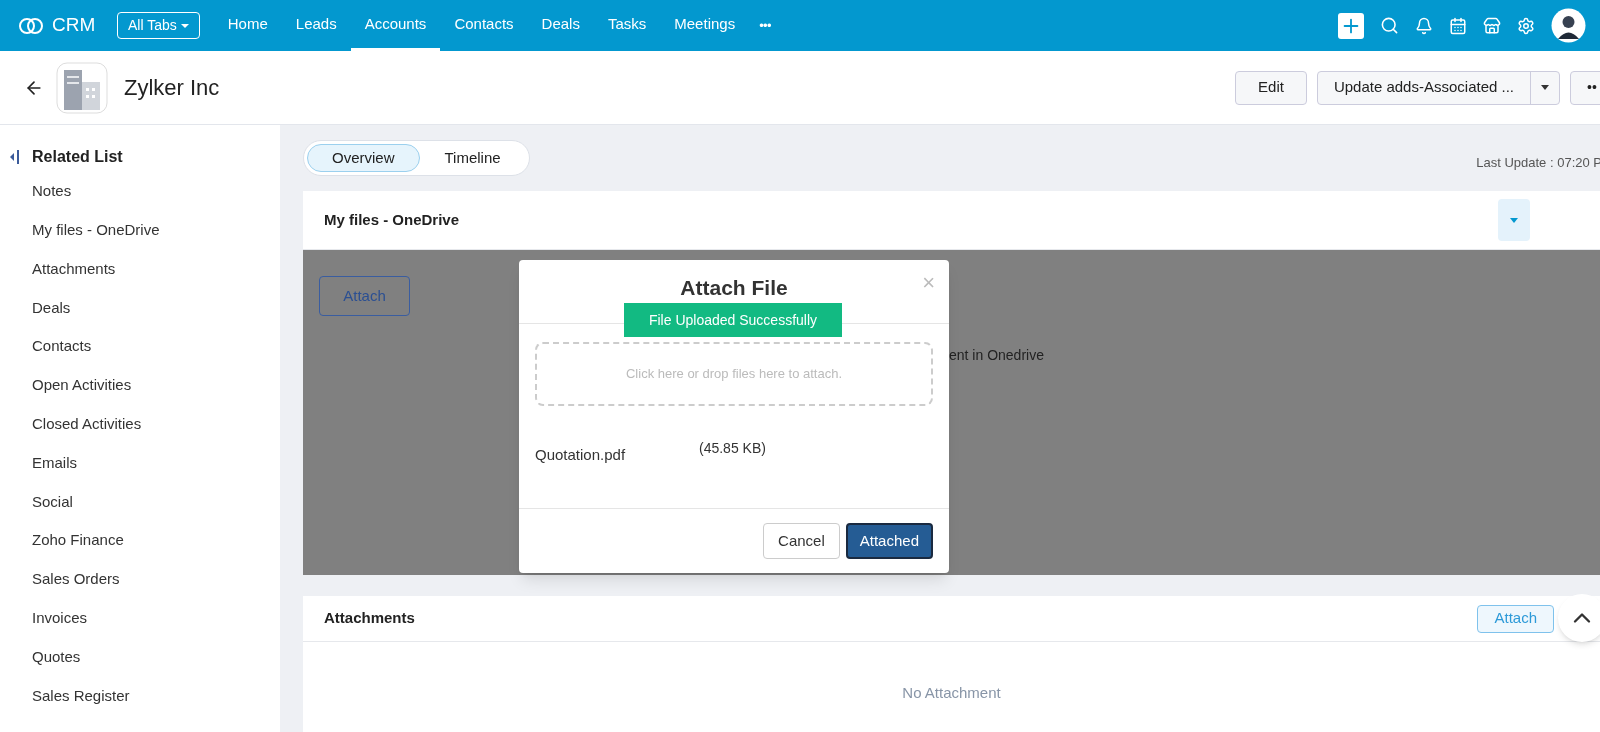 This screenshot has width=1600, height=732. Describe the element at coordinates (1424, 25) in the screenshot. I see `bell-icon` at that location.